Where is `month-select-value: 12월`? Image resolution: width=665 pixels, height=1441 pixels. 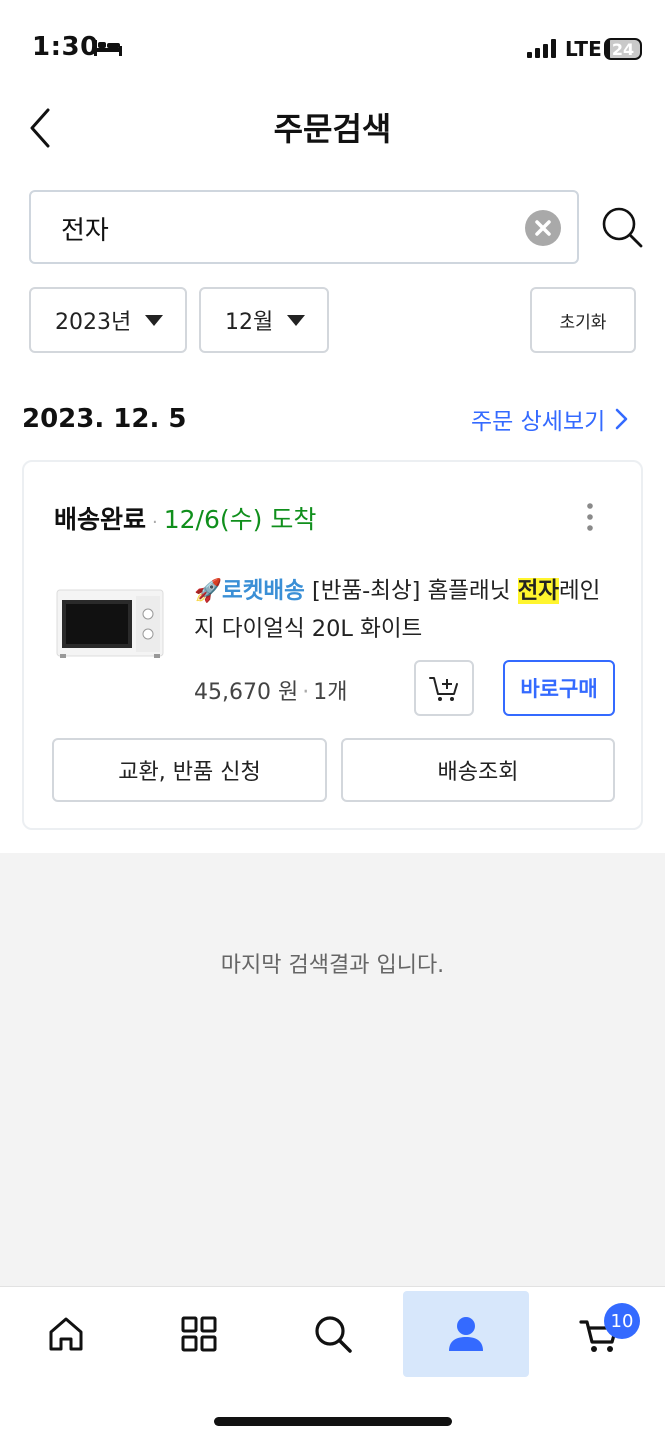 month-select-value: 12월 is located at coordinates (249, 322).